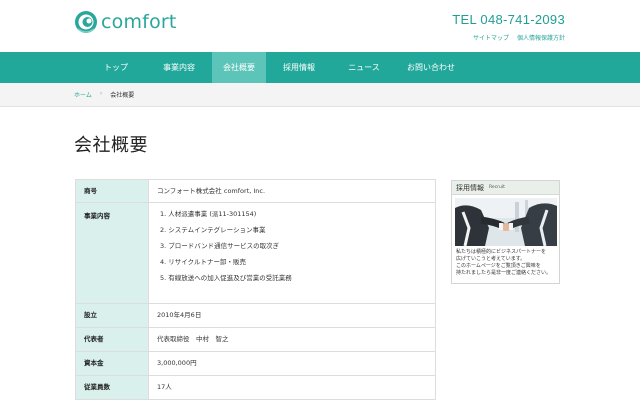 The height and width of the screenshot is (400, 640). What do you see at coordinates (498, 266) in the screenshot?
I see `banner-text-line: このホームページをご覧頂きご興味を` at bounding box center [498, 266].